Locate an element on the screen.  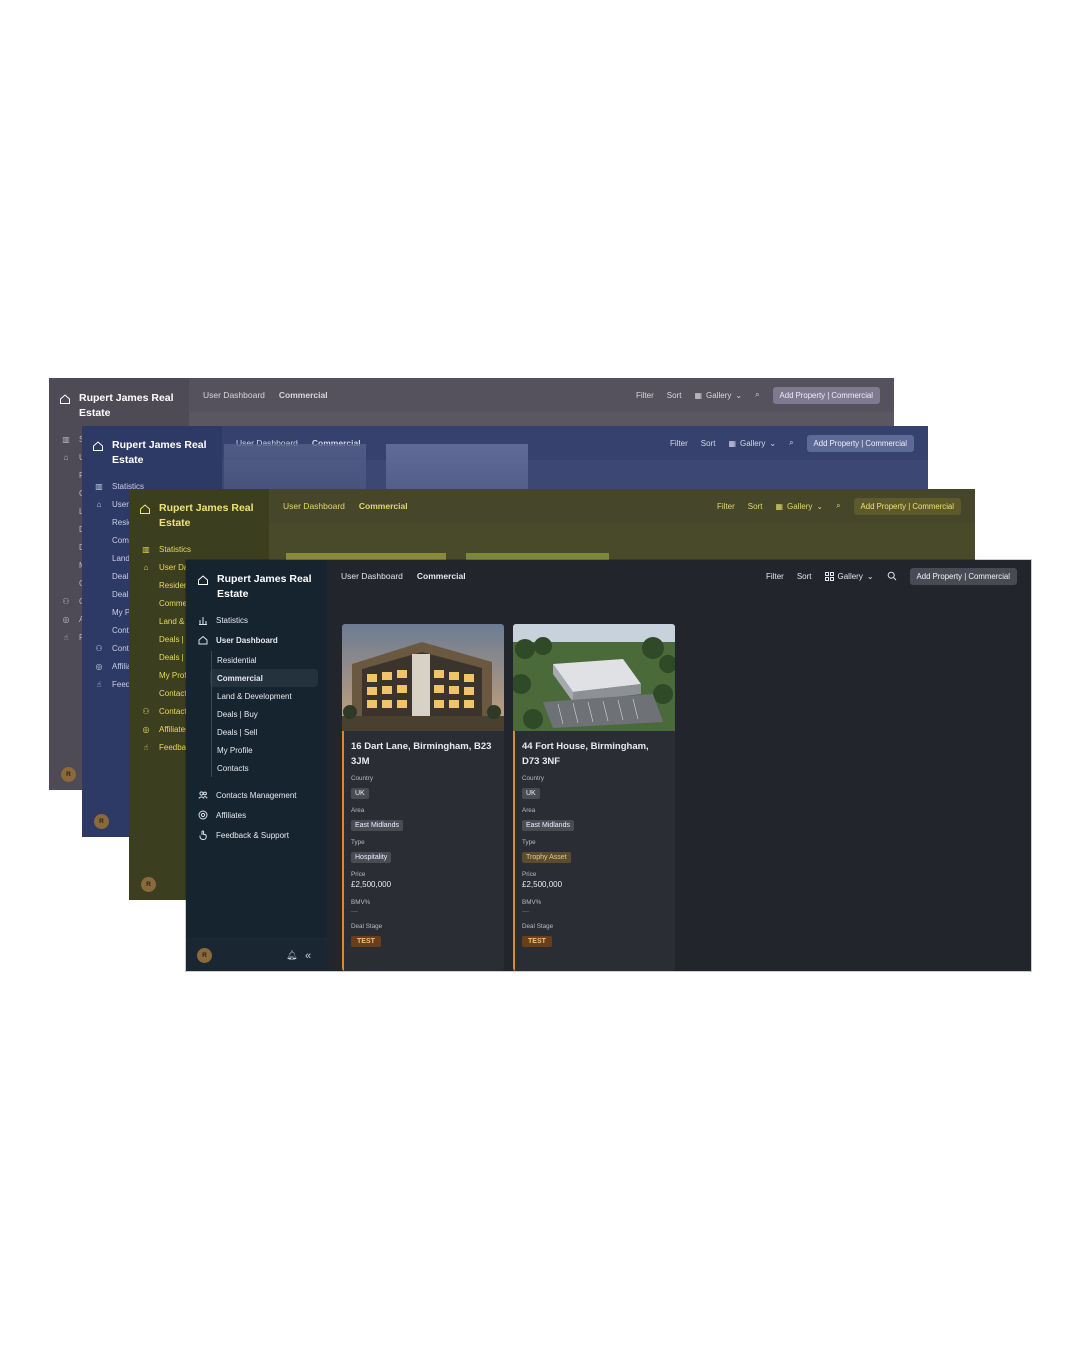
nav-label: Land & Development is located at coordinates (254, 696).